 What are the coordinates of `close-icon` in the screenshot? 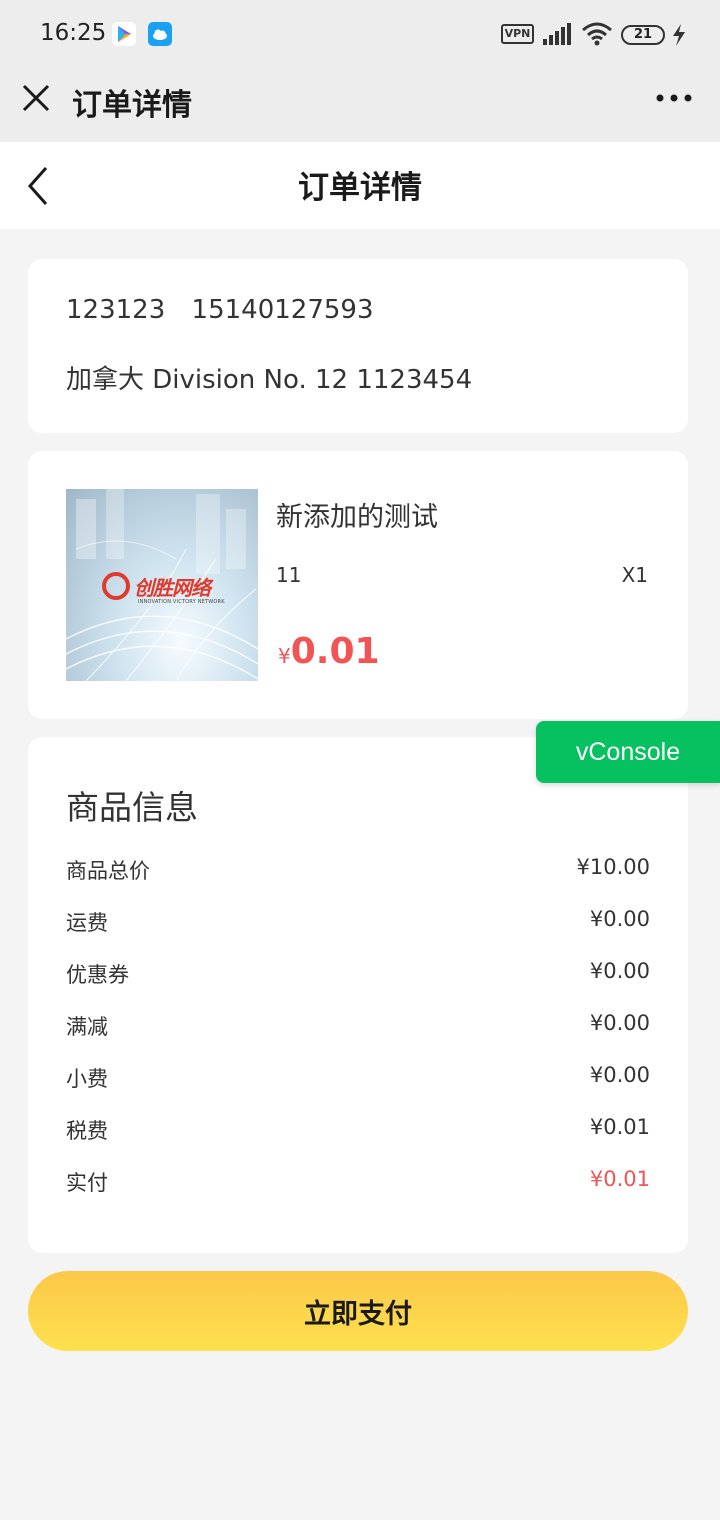 It's located at (36, 98).